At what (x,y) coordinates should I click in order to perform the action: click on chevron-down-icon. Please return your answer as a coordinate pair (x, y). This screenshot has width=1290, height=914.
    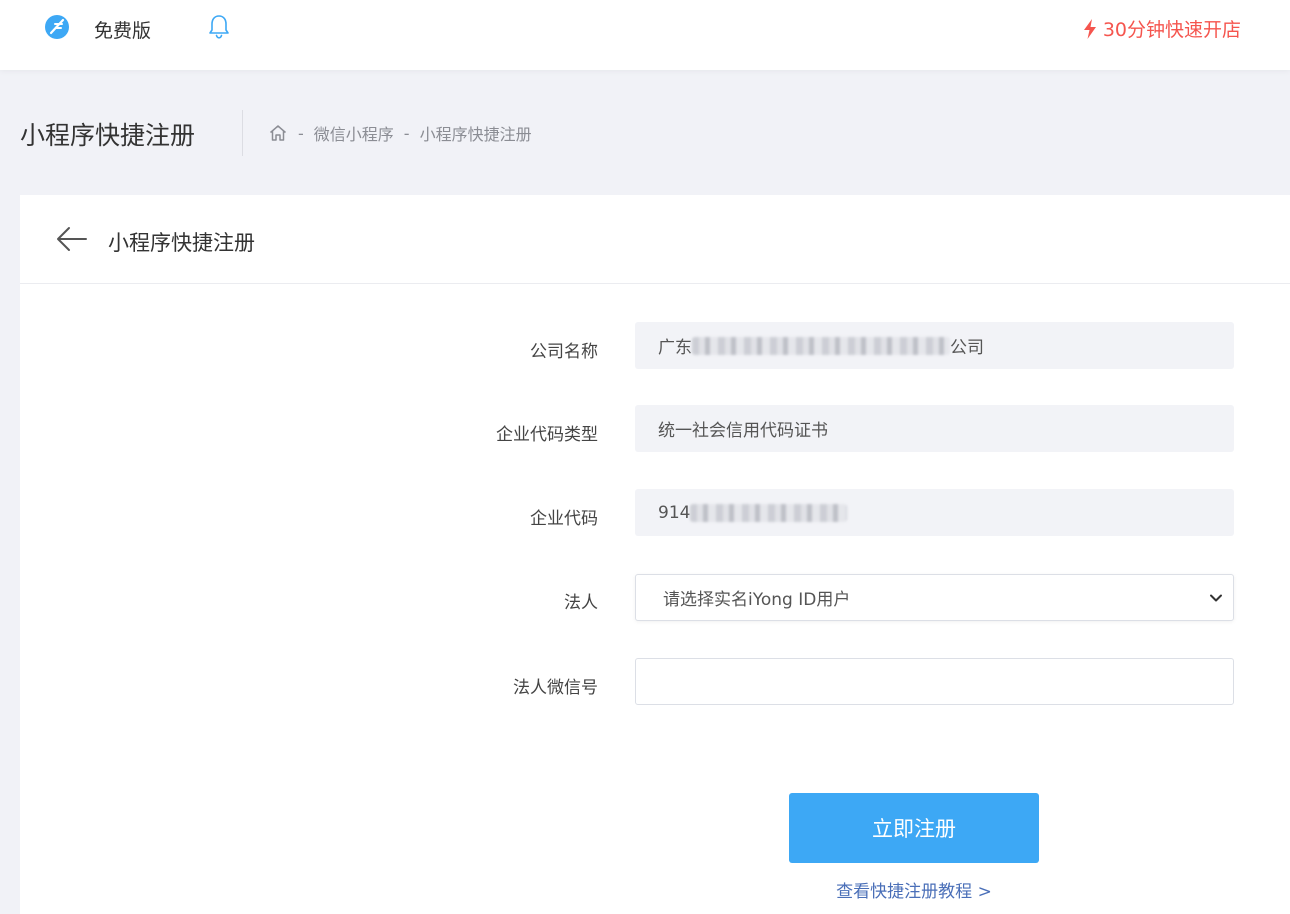
    Looking at the image, I should click on (1216, 598).